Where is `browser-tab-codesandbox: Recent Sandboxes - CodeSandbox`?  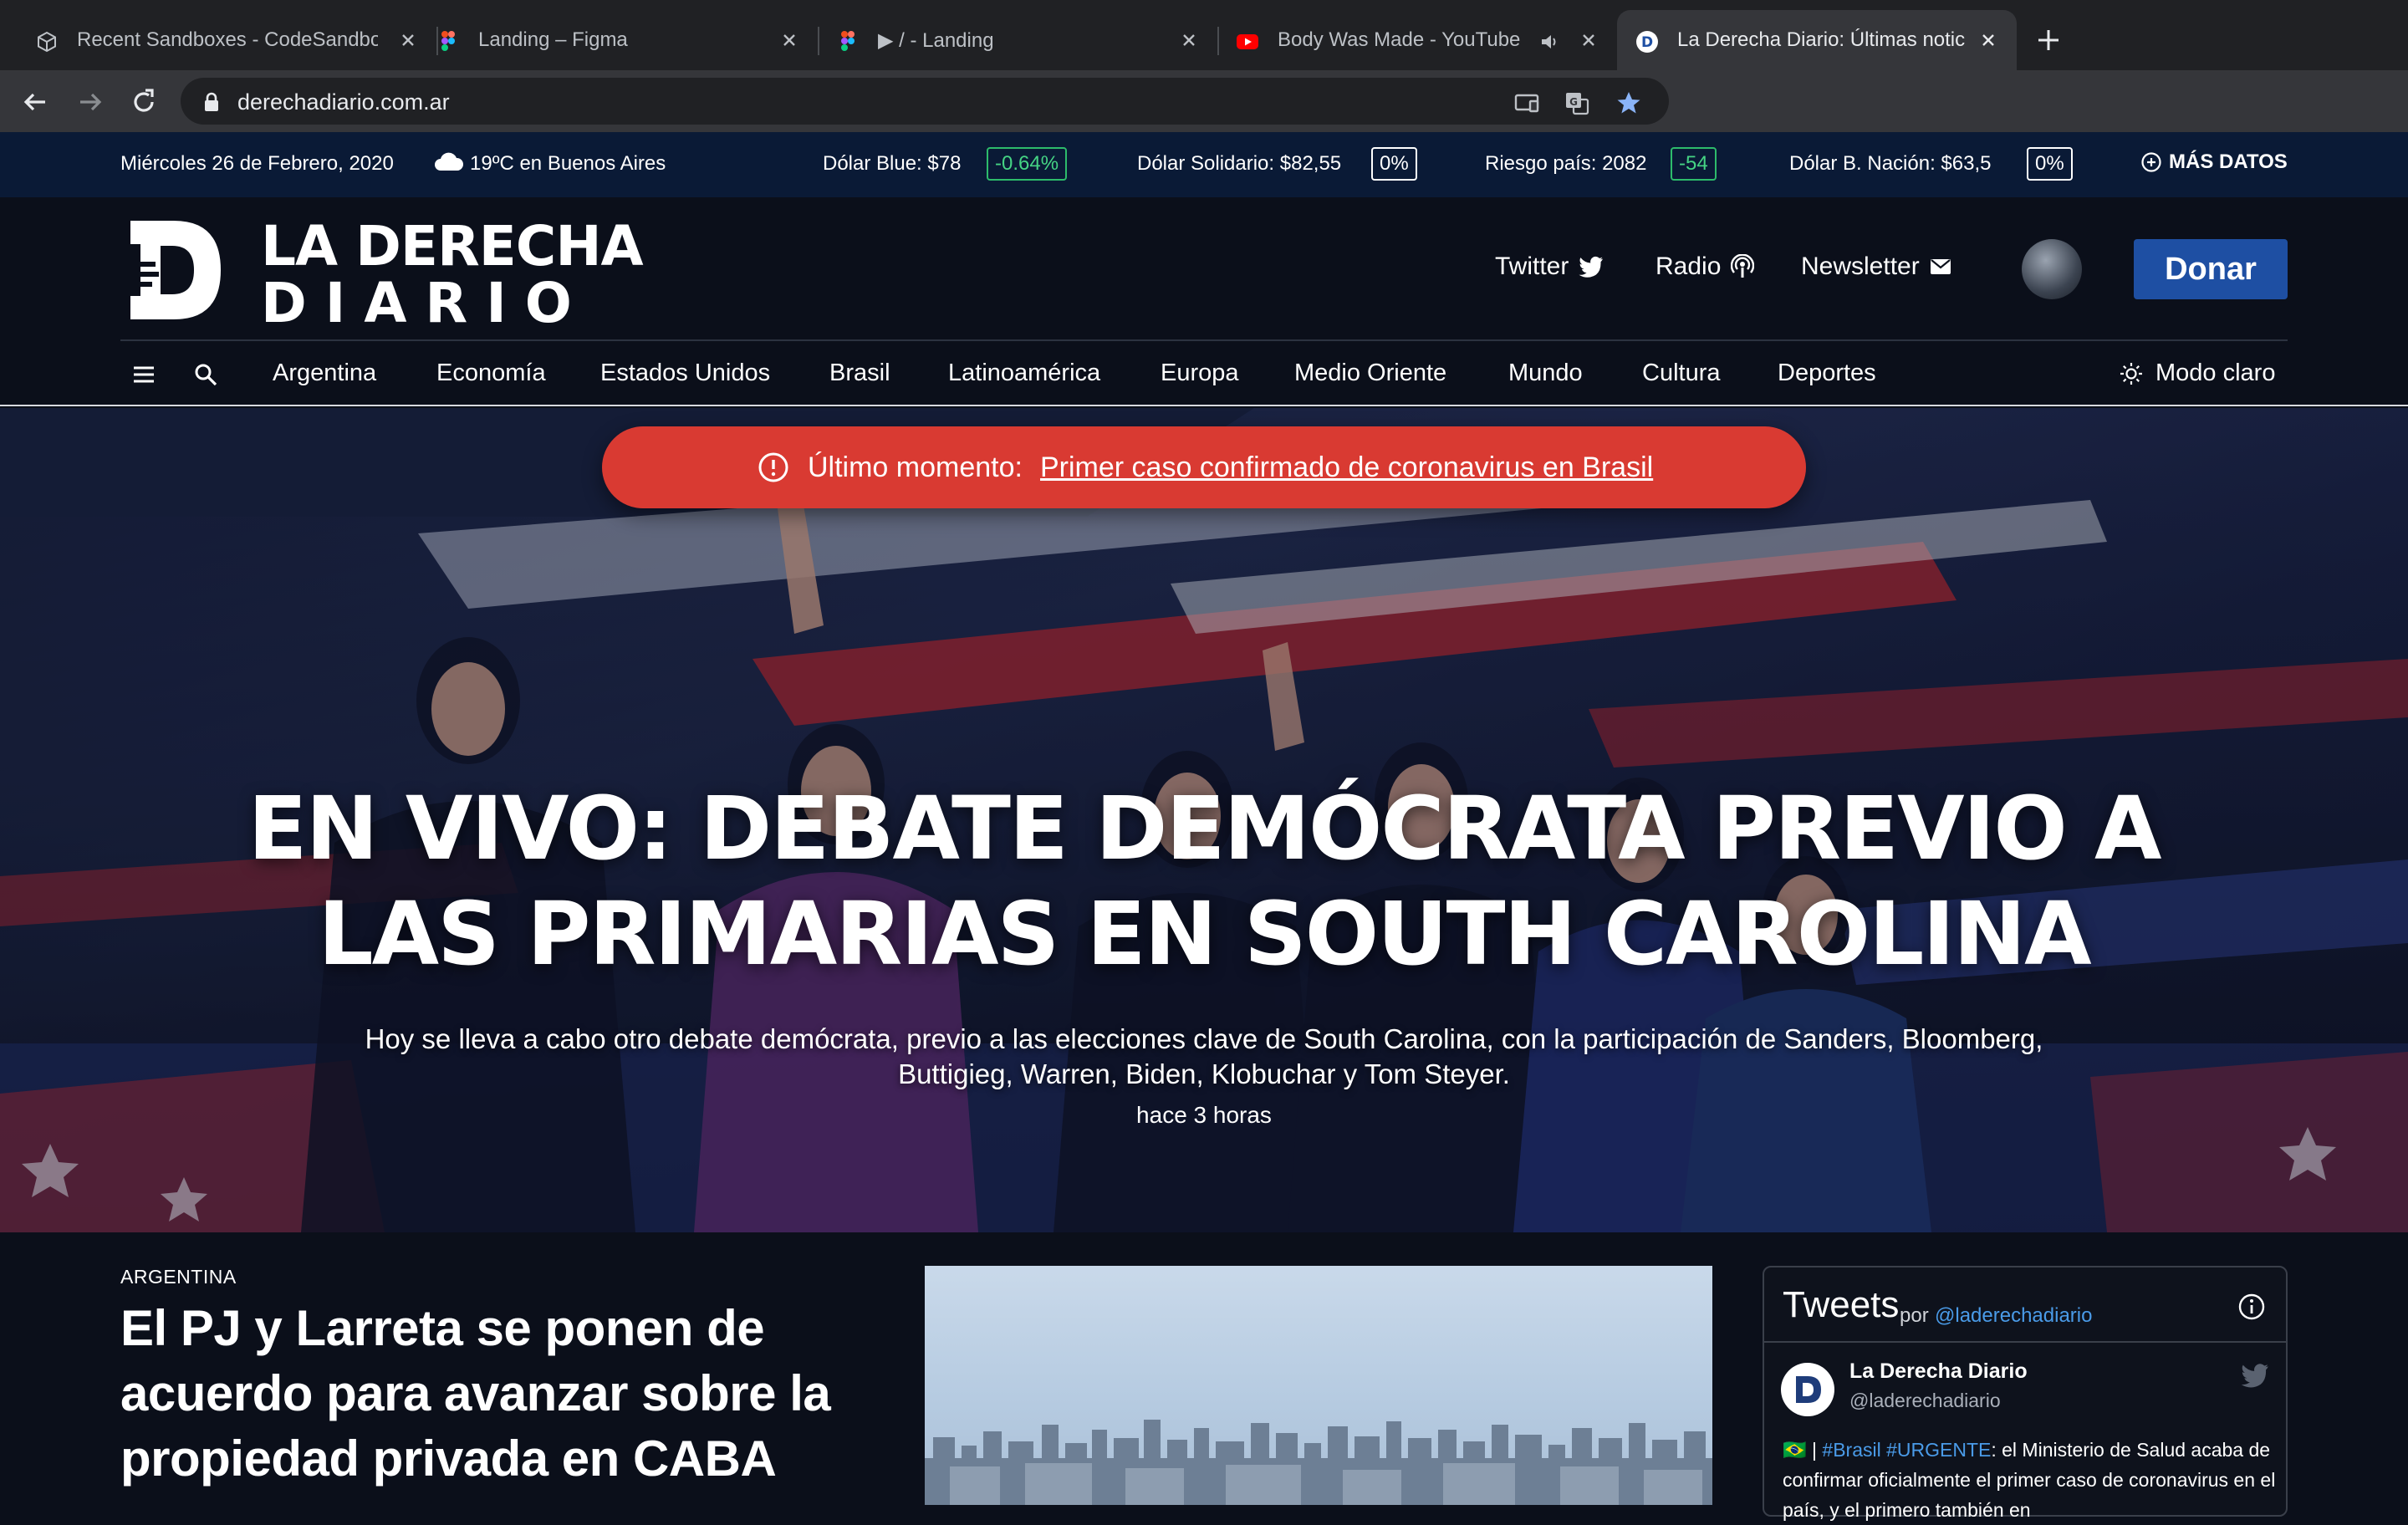
browser-tab-codesandbox: Recent Sandboxes - CodeSandbox is located at coordinates (228, 40).